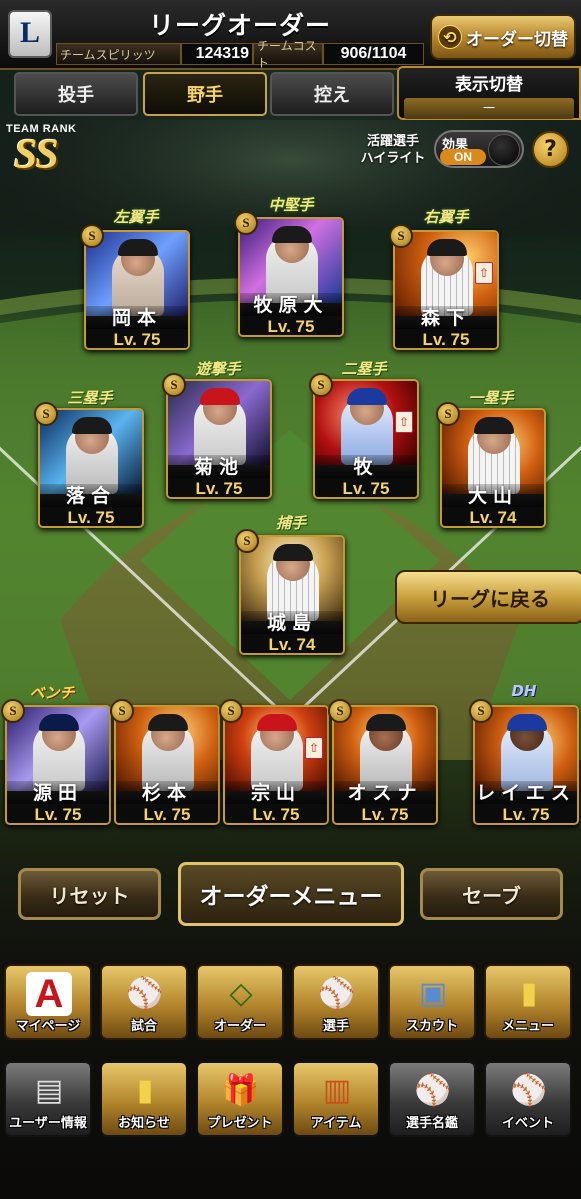 Image resolution: width=581 pixels, height=1199 pixels. Describe the element at coordinates (335, 1026) in the screenshot. I see `nav-label: 選手` at that location.